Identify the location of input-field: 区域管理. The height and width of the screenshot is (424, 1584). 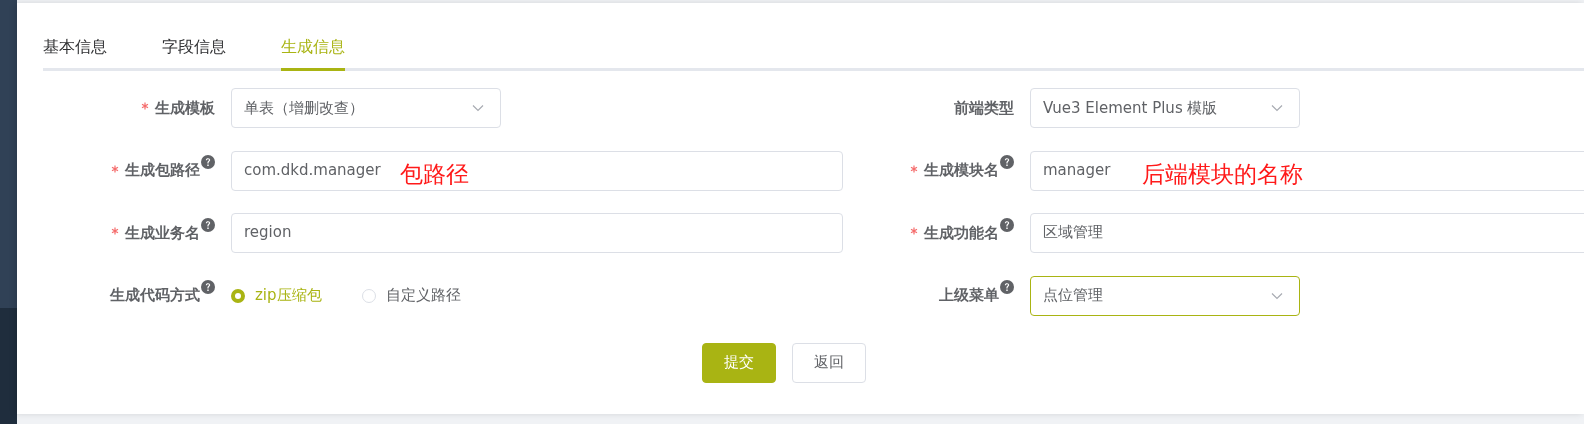
(1307, 233).